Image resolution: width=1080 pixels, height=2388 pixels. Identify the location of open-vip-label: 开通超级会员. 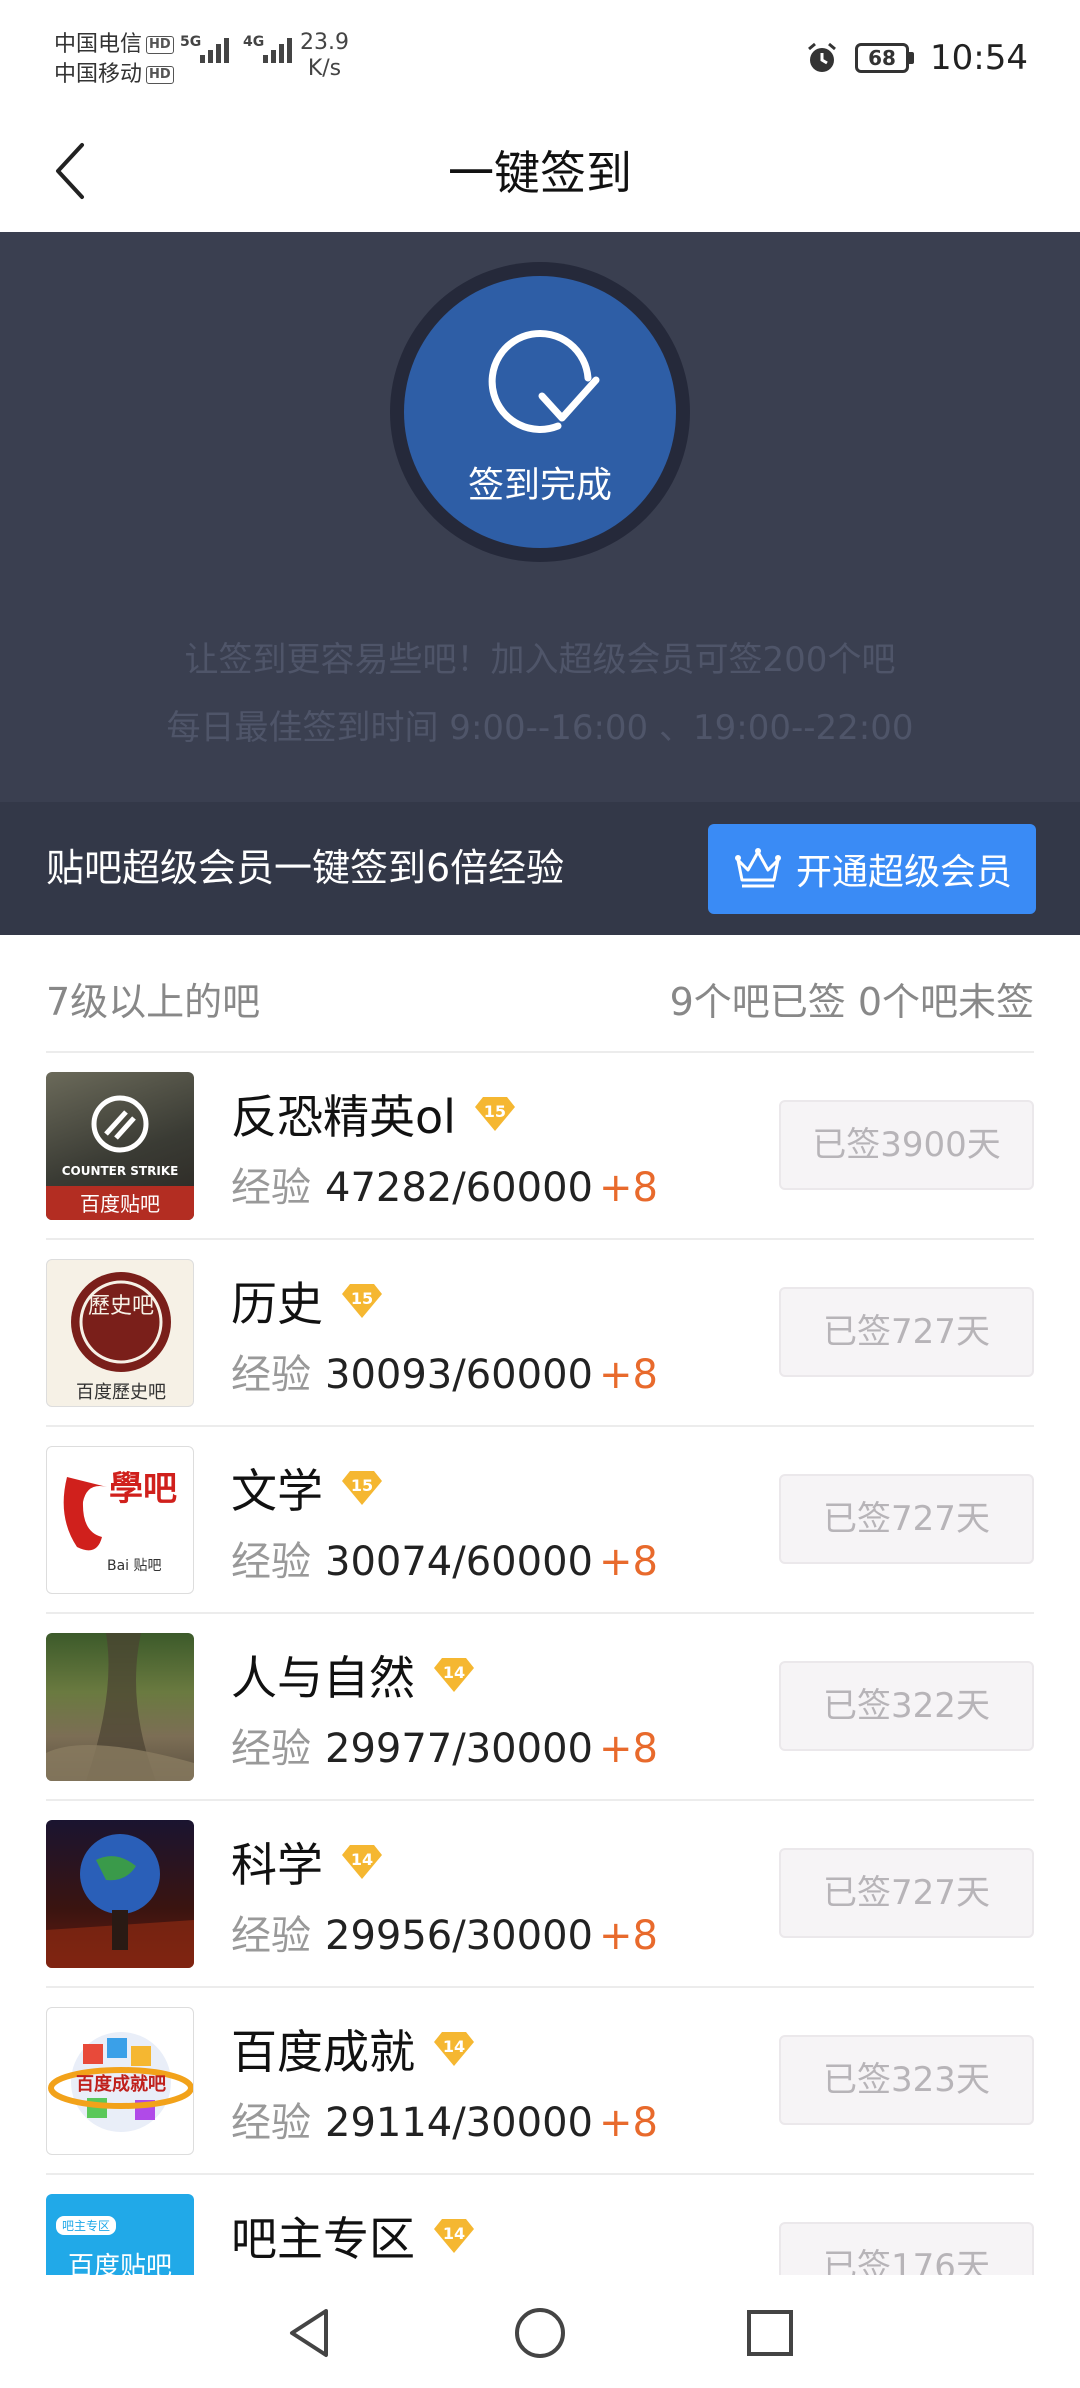
(903, 872).